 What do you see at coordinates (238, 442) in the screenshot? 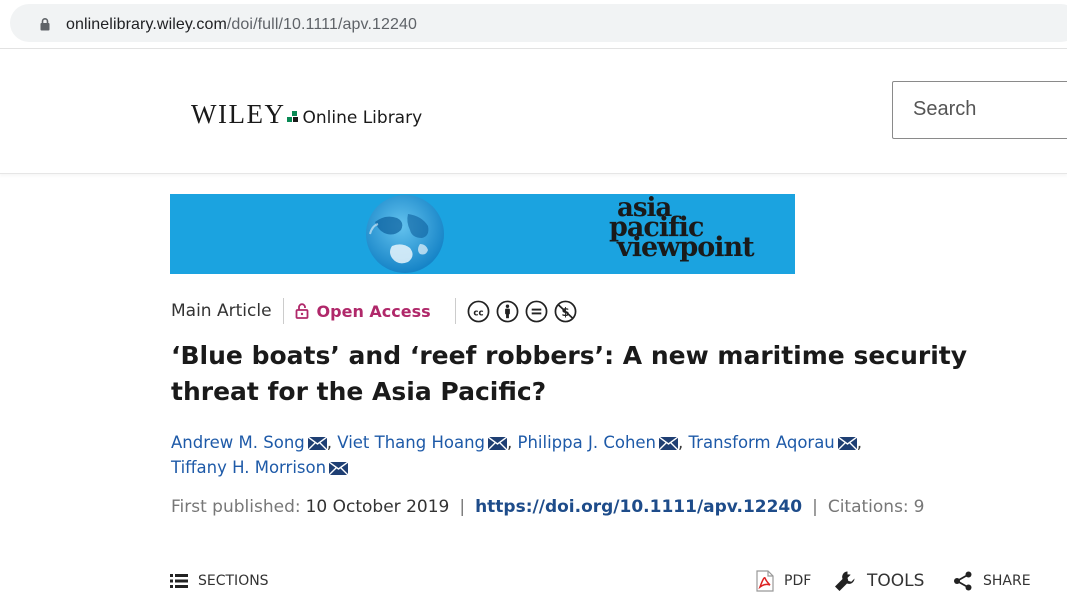
I see `author-link: Andrew M. Song` at bounding box center [238, 442].